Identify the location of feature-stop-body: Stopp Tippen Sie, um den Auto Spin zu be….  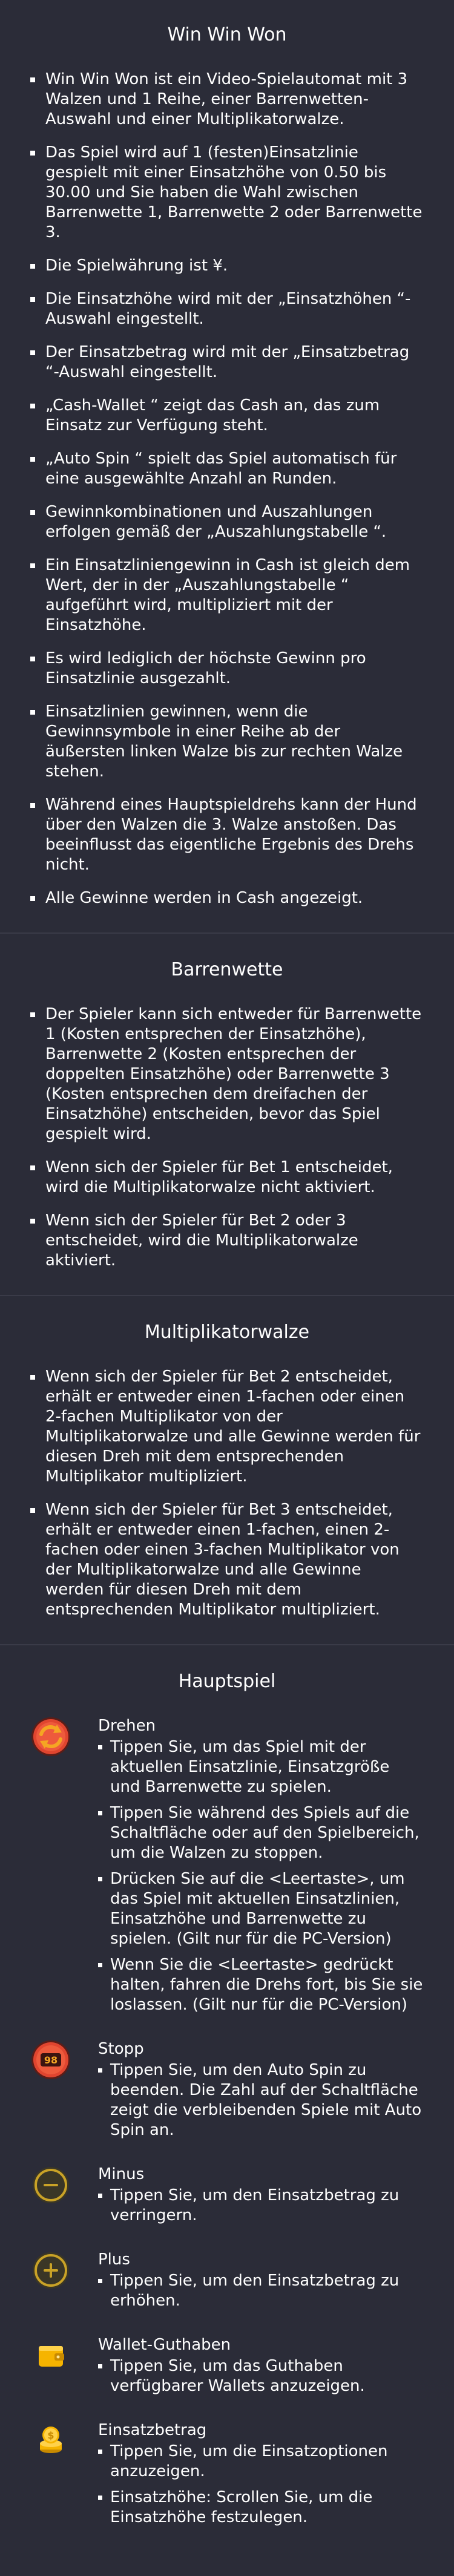
(261, 2092).